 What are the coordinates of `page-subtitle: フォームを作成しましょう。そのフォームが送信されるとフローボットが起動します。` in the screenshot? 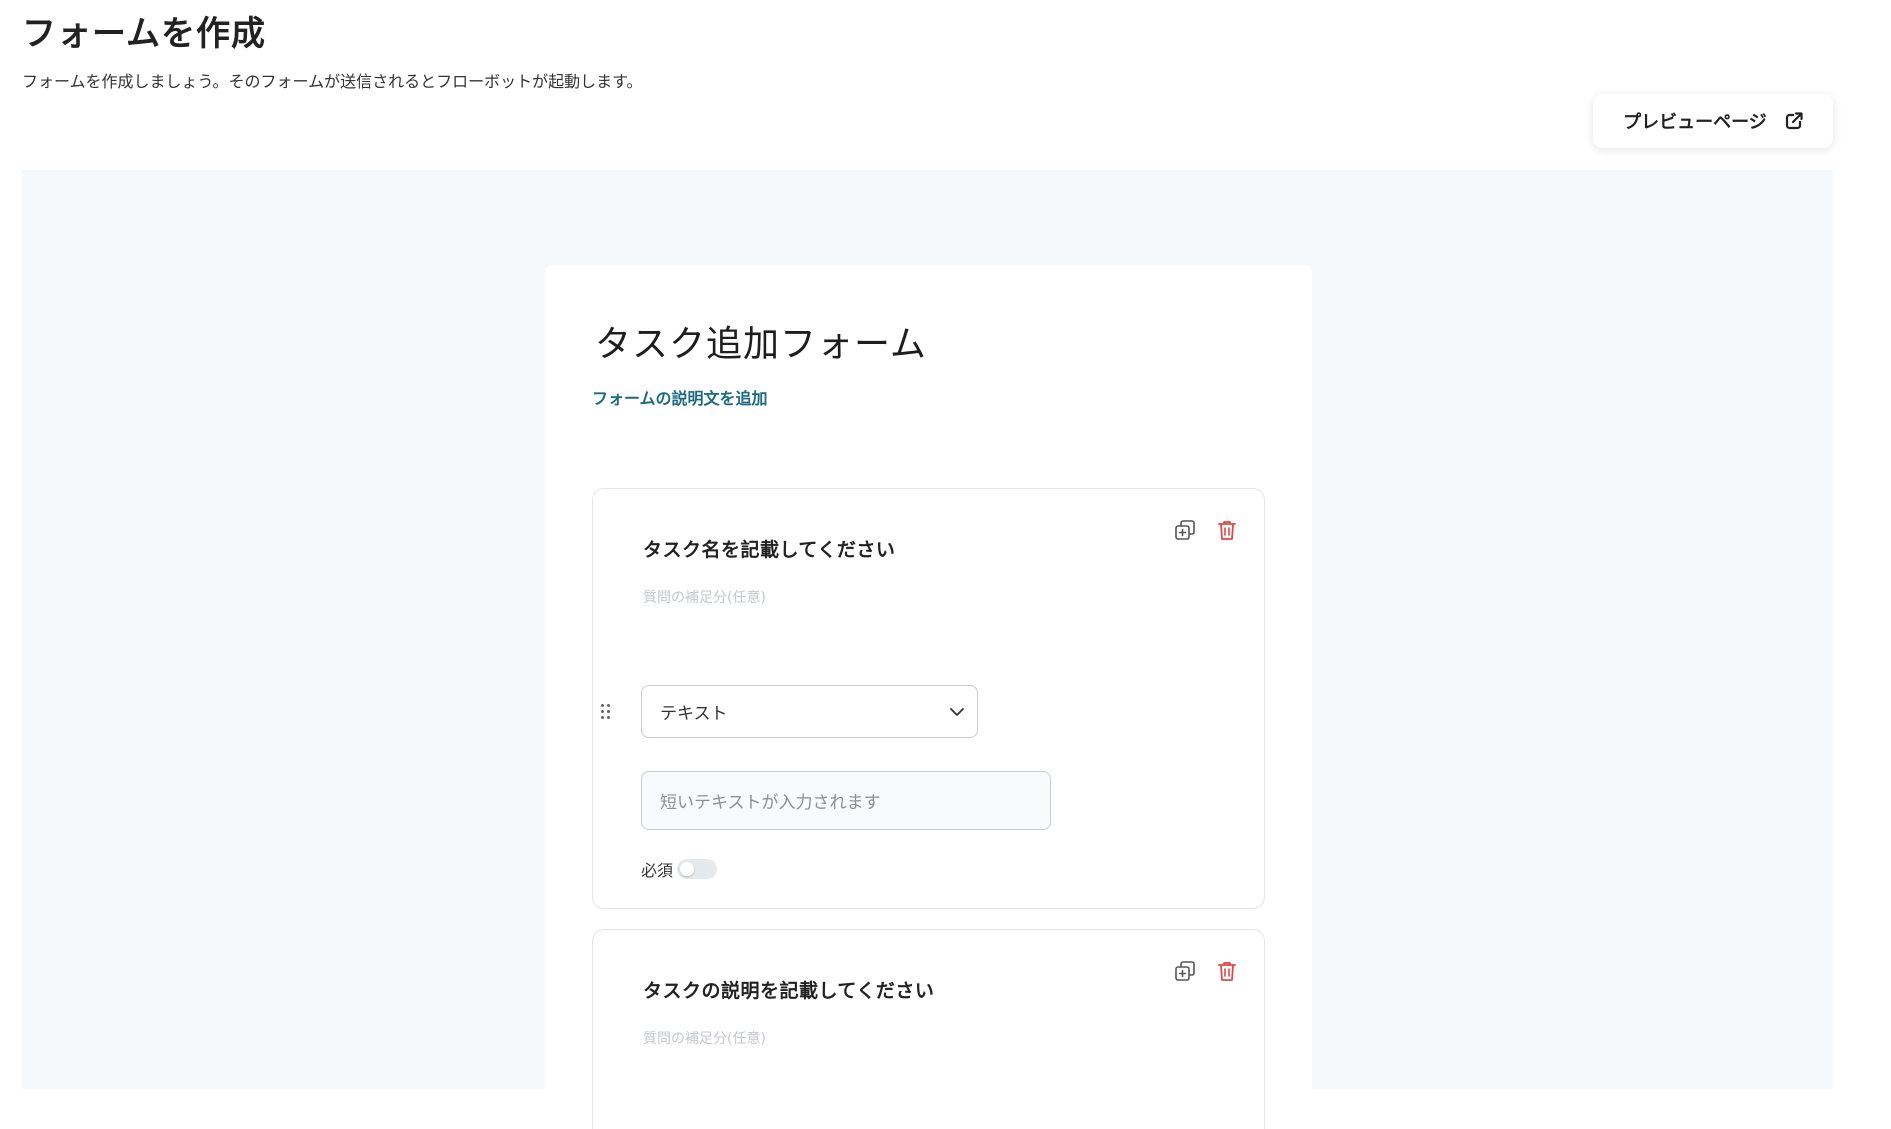 It's located at (332, 81).